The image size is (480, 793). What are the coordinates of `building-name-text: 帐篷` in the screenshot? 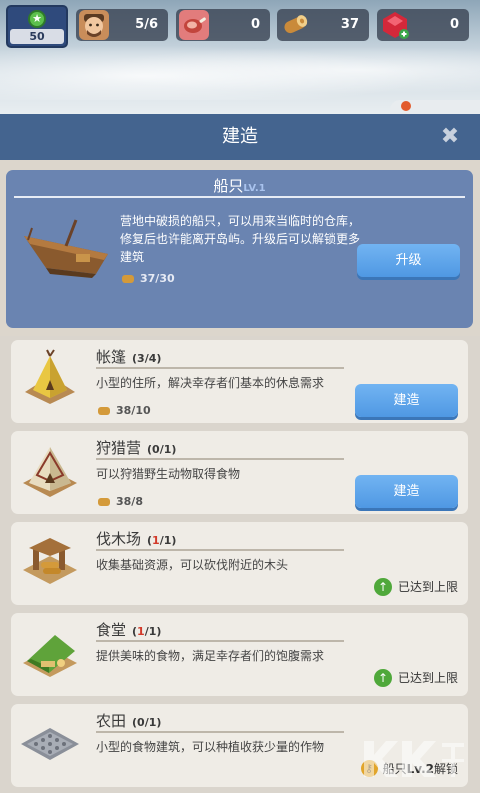 It's located at (111, 357).